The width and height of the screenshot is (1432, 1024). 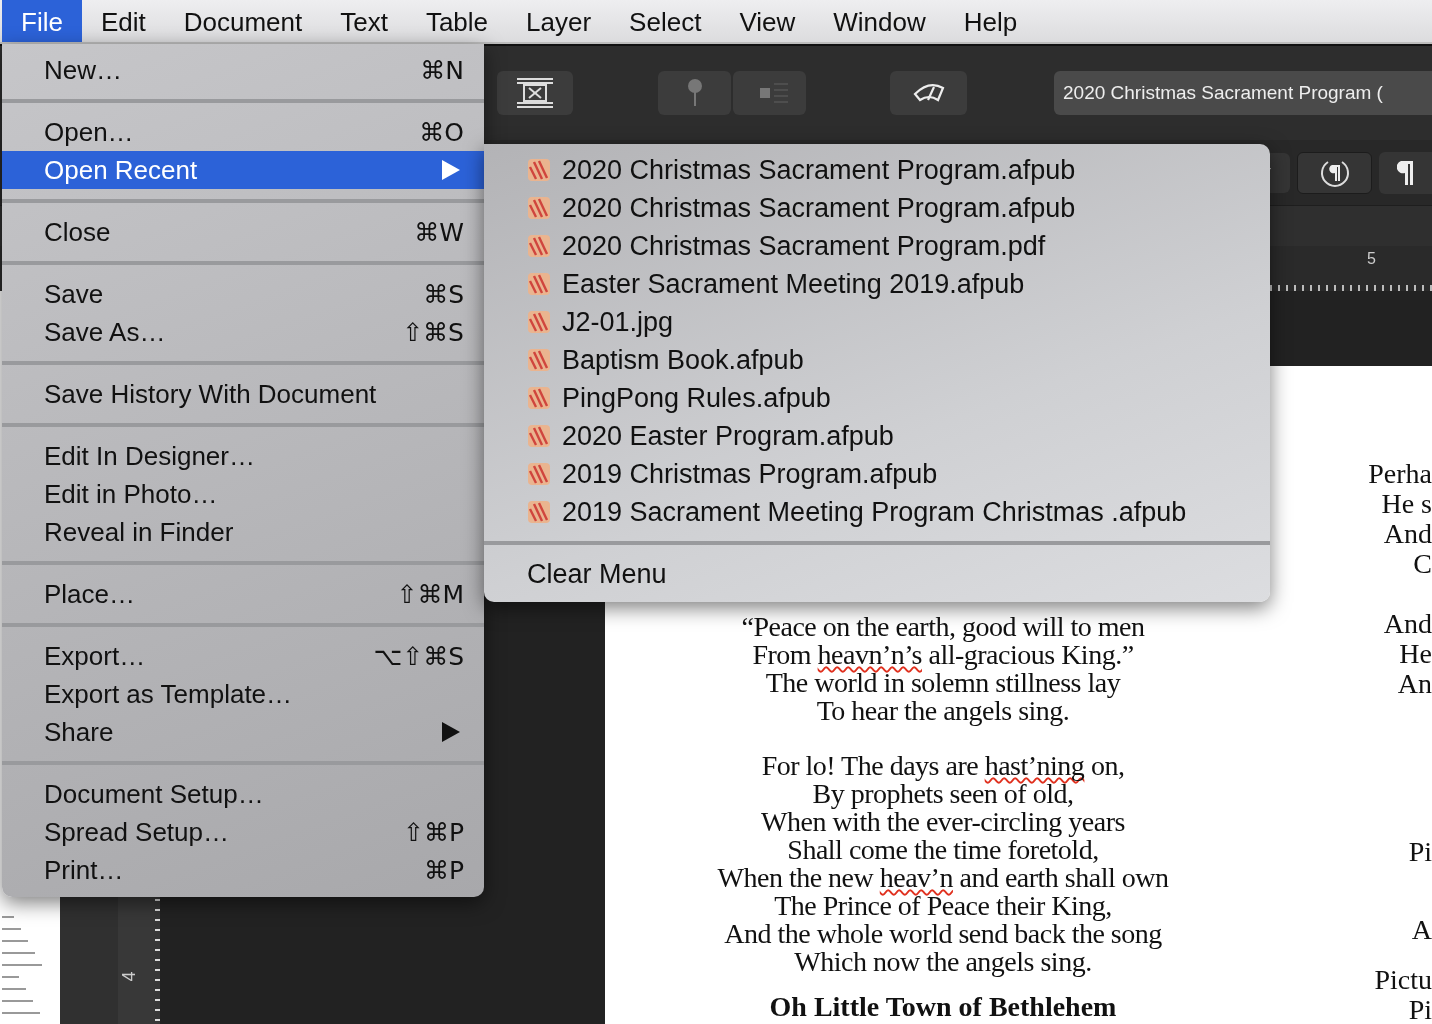 What do you see at coordinates (879, 21) in the screenshot?
I see `menu-bar-item: Window` at bounding box center [879, 21].